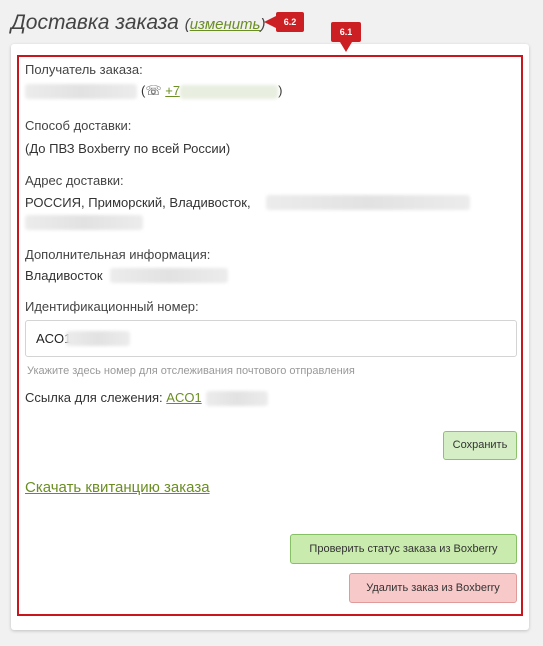  What do you see at coordinates (480, 445) in the screenshot?
I see `save-button: Сохранить` at bounding box center [480, 445].